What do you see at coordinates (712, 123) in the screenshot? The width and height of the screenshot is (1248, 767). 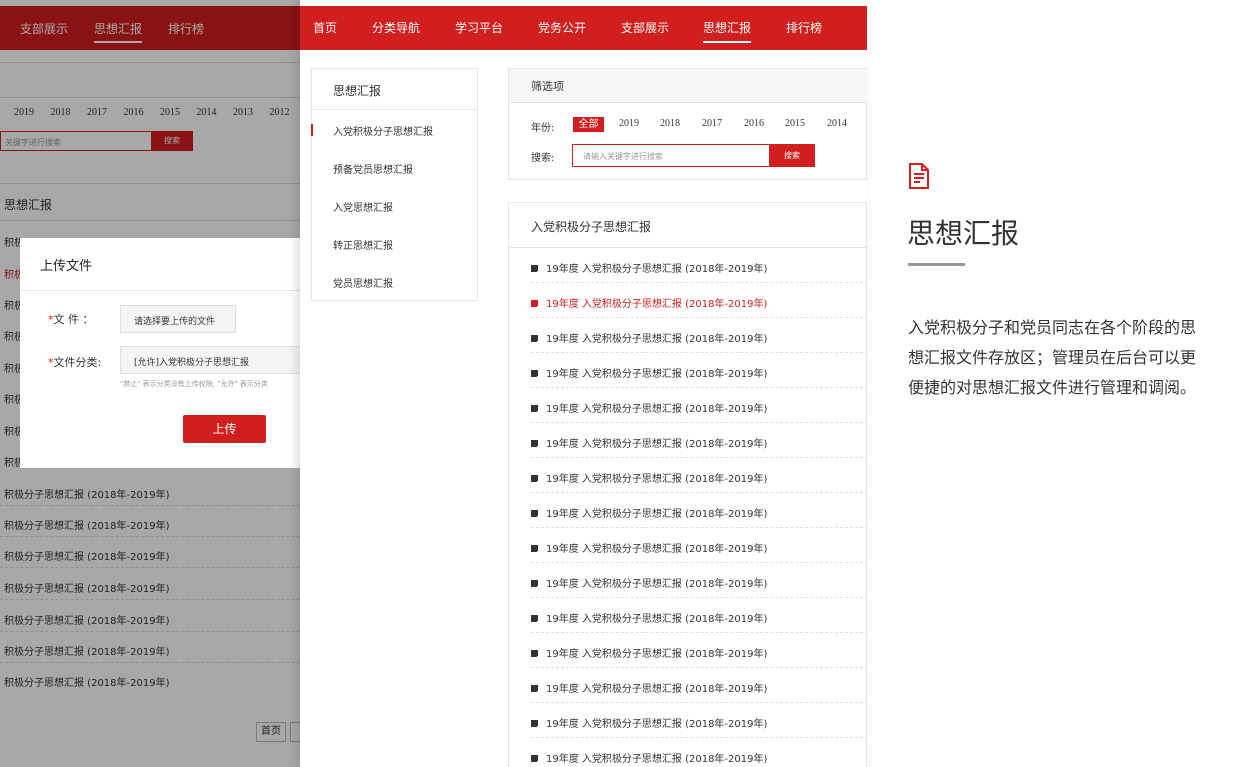 I see `year-option: 2017` at bounding box center [712, 123].